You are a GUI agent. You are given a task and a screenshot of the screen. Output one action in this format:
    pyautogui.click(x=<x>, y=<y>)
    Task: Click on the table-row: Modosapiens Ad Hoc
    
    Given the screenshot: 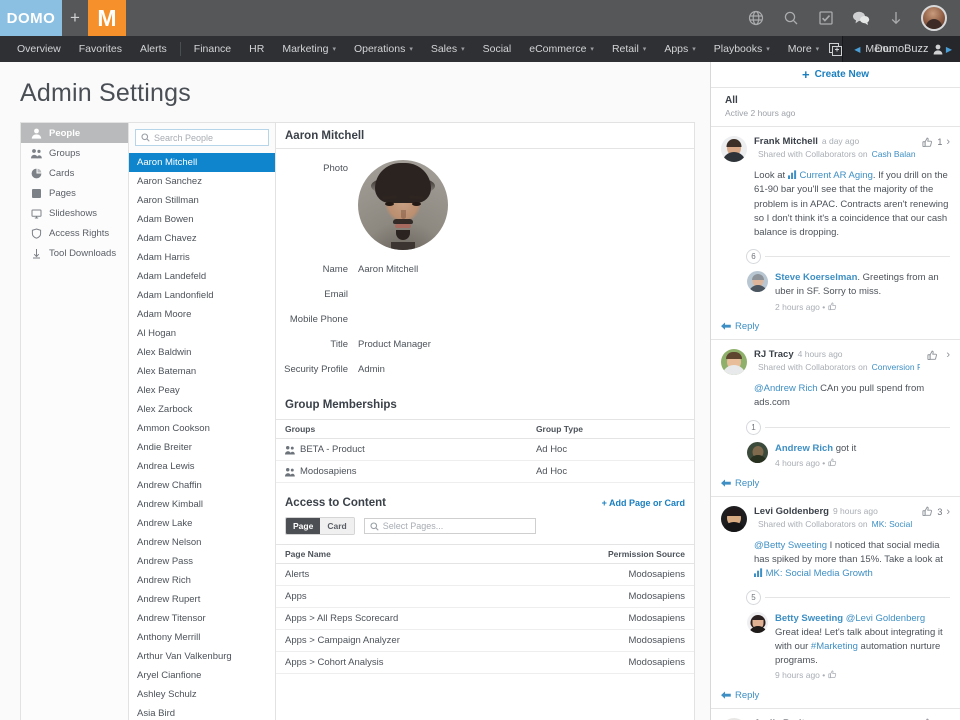 What is the action you would take?
    pyautogui.click(x=485, y=471)
    